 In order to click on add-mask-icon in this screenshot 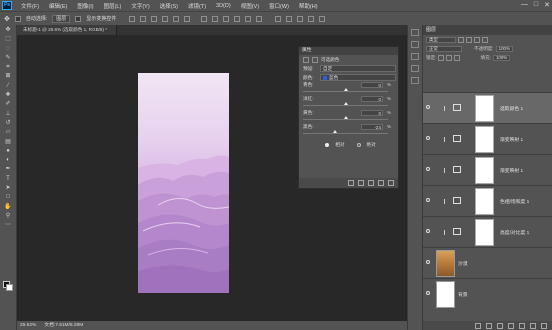, I will do `click(500, 325)`.